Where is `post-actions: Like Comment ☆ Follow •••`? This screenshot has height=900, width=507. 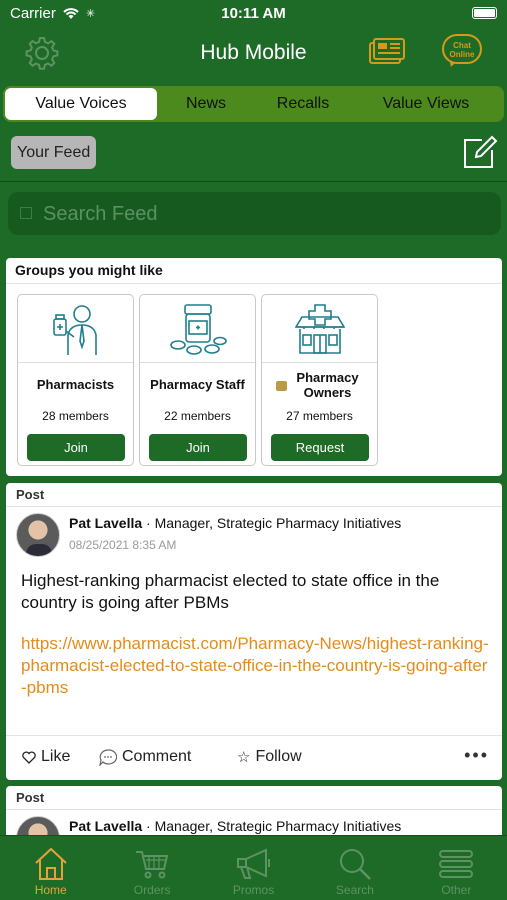
post-actions: Like Comment ☆ Follow ••• is located at coordinates (254, 757).